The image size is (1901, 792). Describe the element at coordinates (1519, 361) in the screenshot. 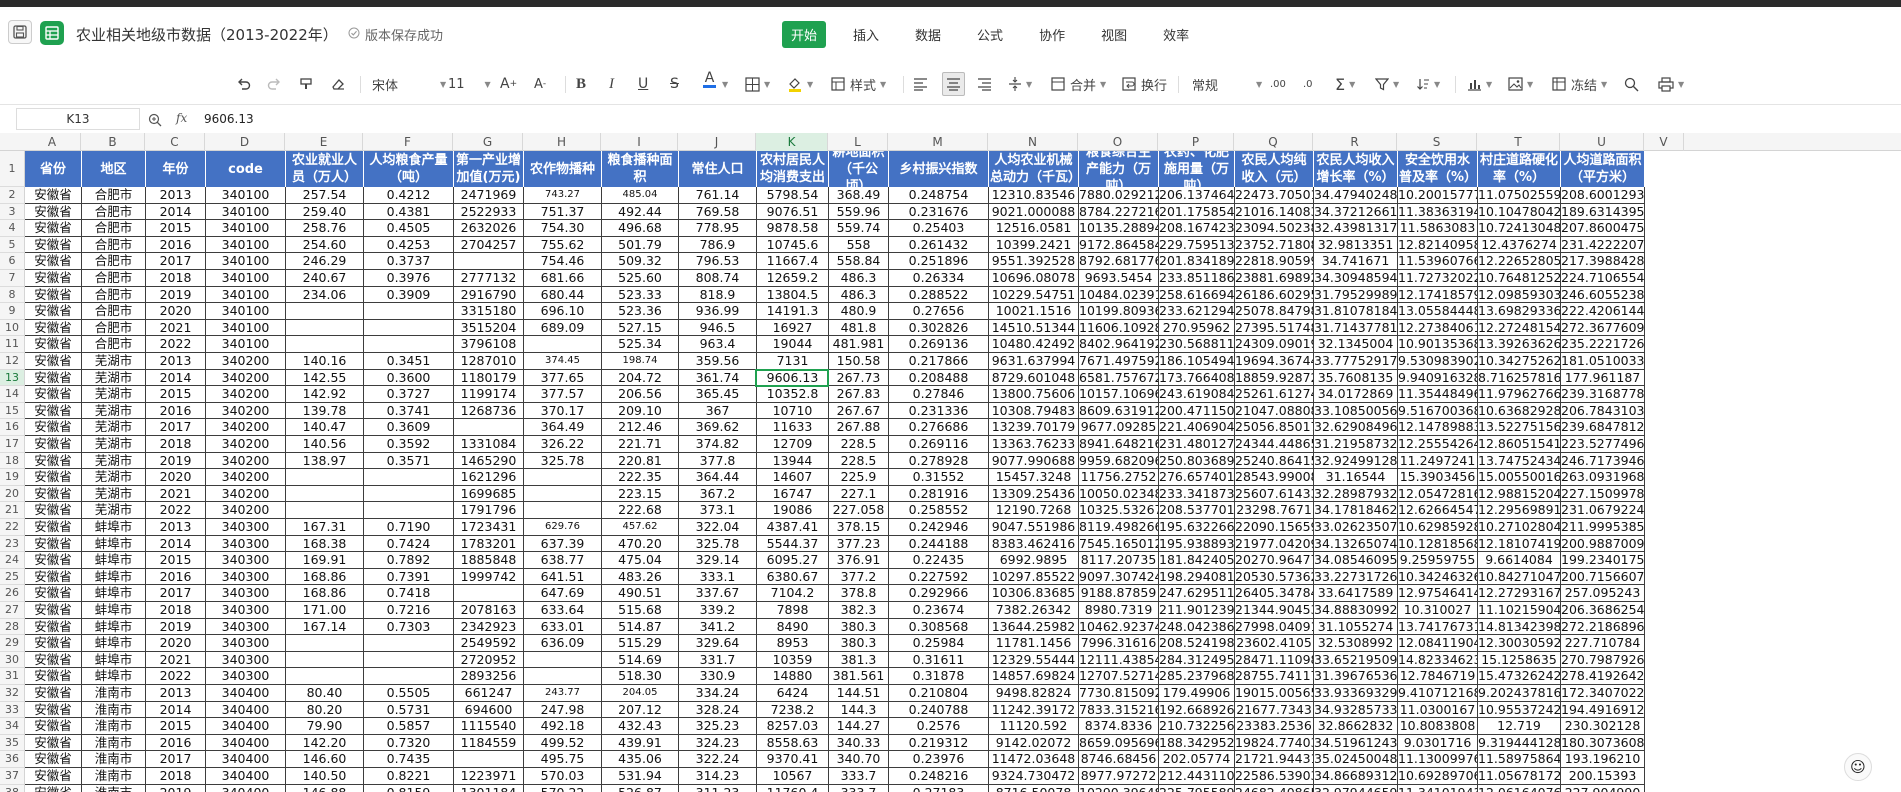

I see `table-cell: 10.34275262` at that location.